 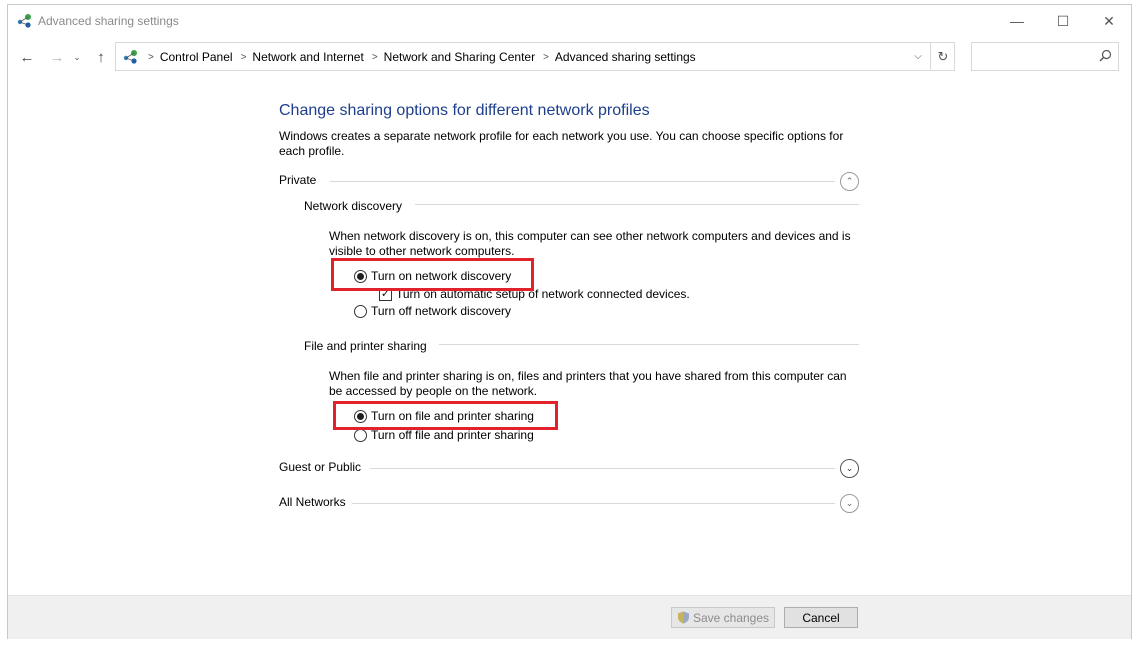 I want to click on breadcrumb-network-and-sharing-center: Network and Sharing Center, so click(x=459, y=57).